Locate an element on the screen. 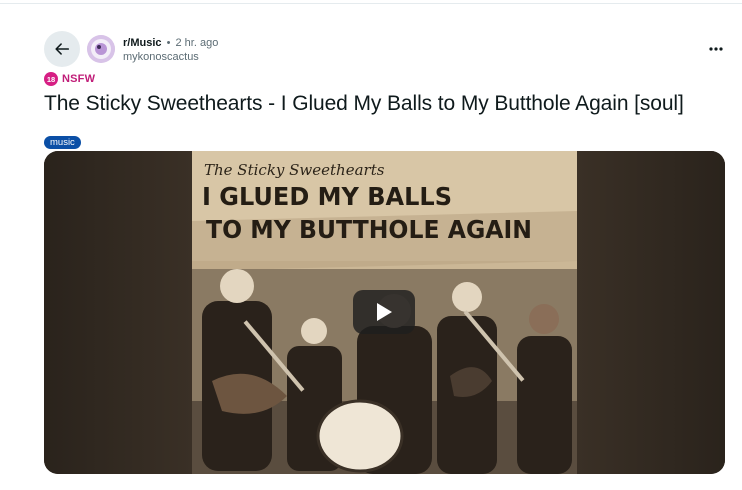 The image size is (742, 490). play-icon is located at coordinates (384, 312).